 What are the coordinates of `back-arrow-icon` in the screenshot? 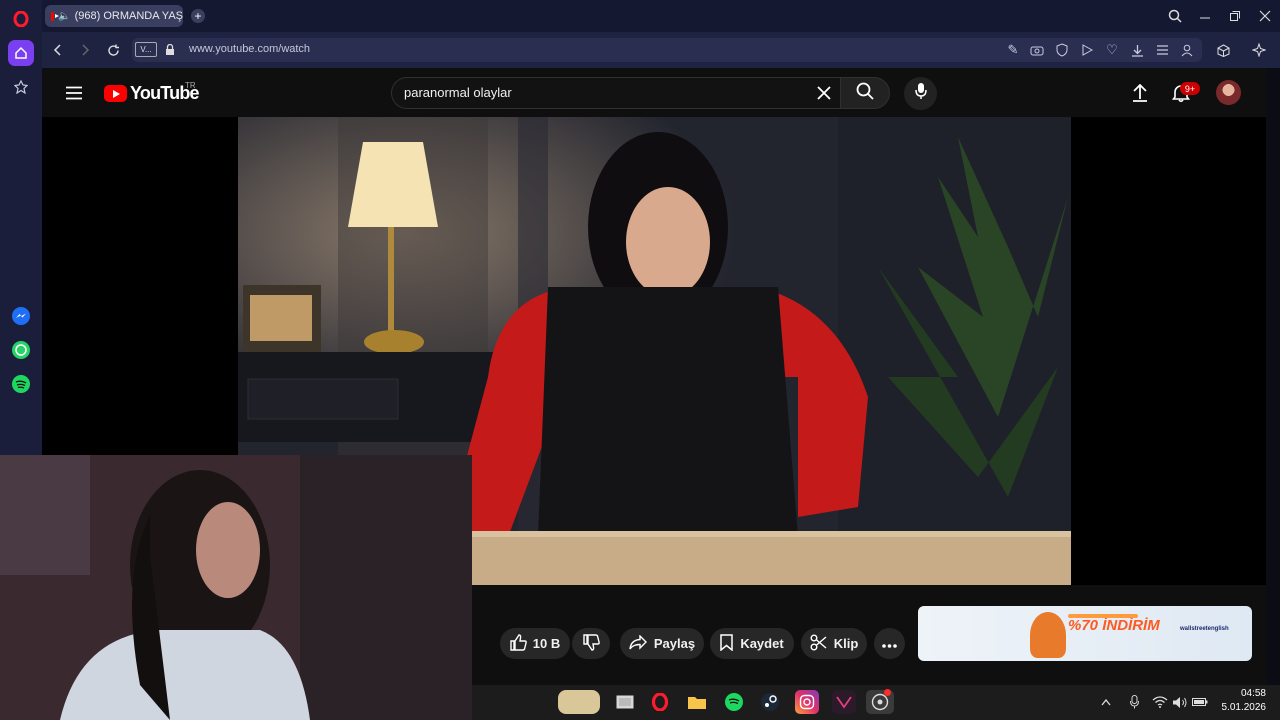 It's located at (58, 50).